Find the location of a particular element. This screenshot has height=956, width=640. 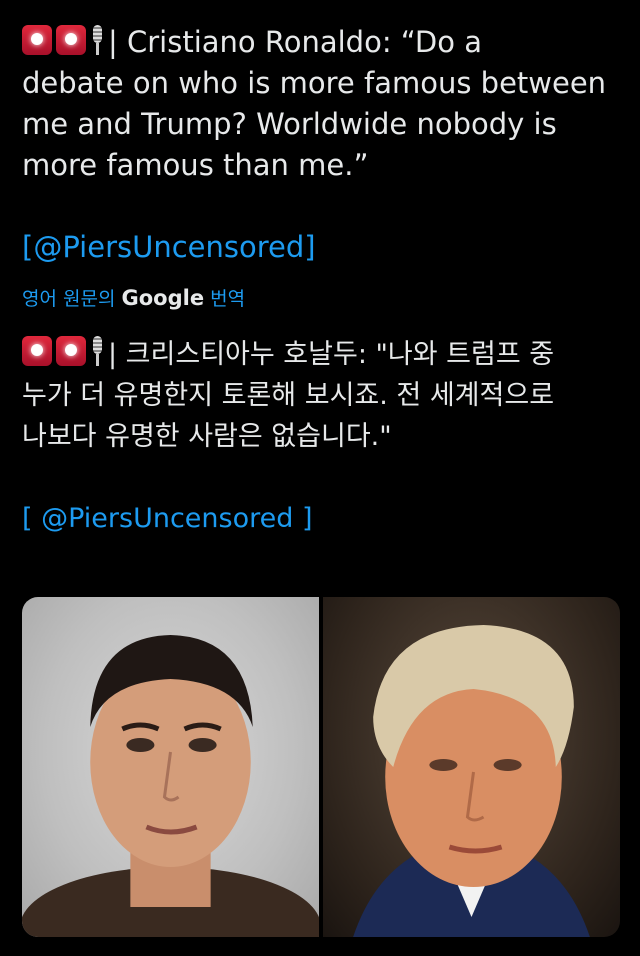

source-link: [@PiersUncensored] is located at coordinates (322, 247).